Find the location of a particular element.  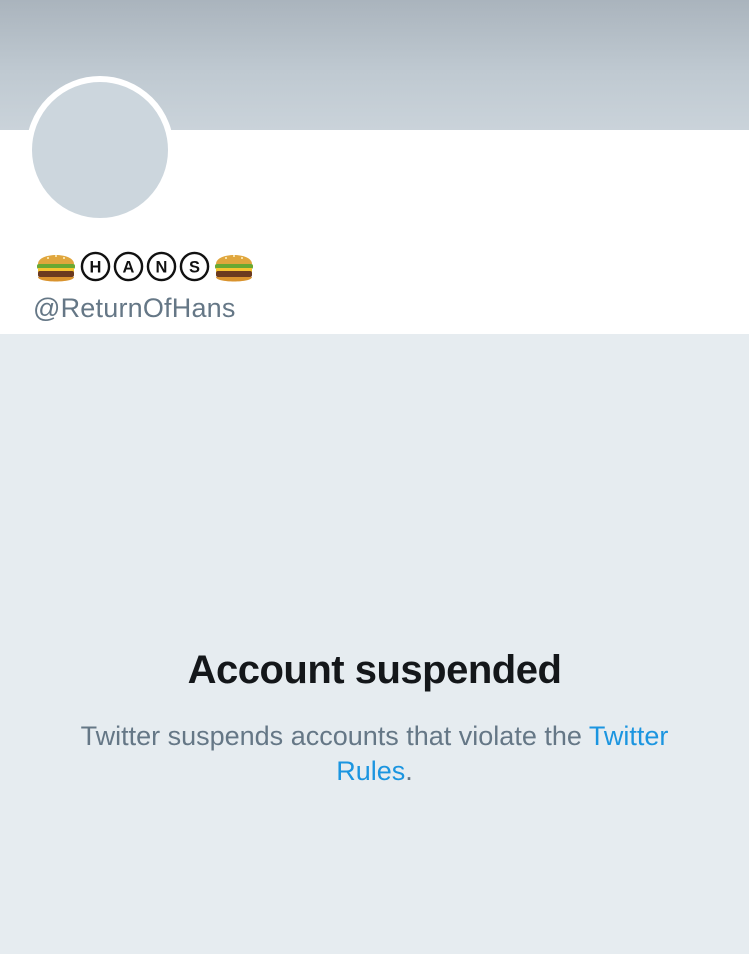

circled-letter-icon: N is located at coordinates (161, 266).